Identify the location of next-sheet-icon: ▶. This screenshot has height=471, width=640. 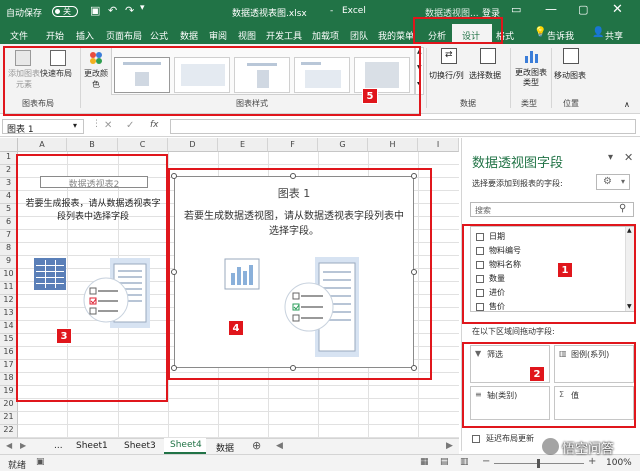
(23, 445).